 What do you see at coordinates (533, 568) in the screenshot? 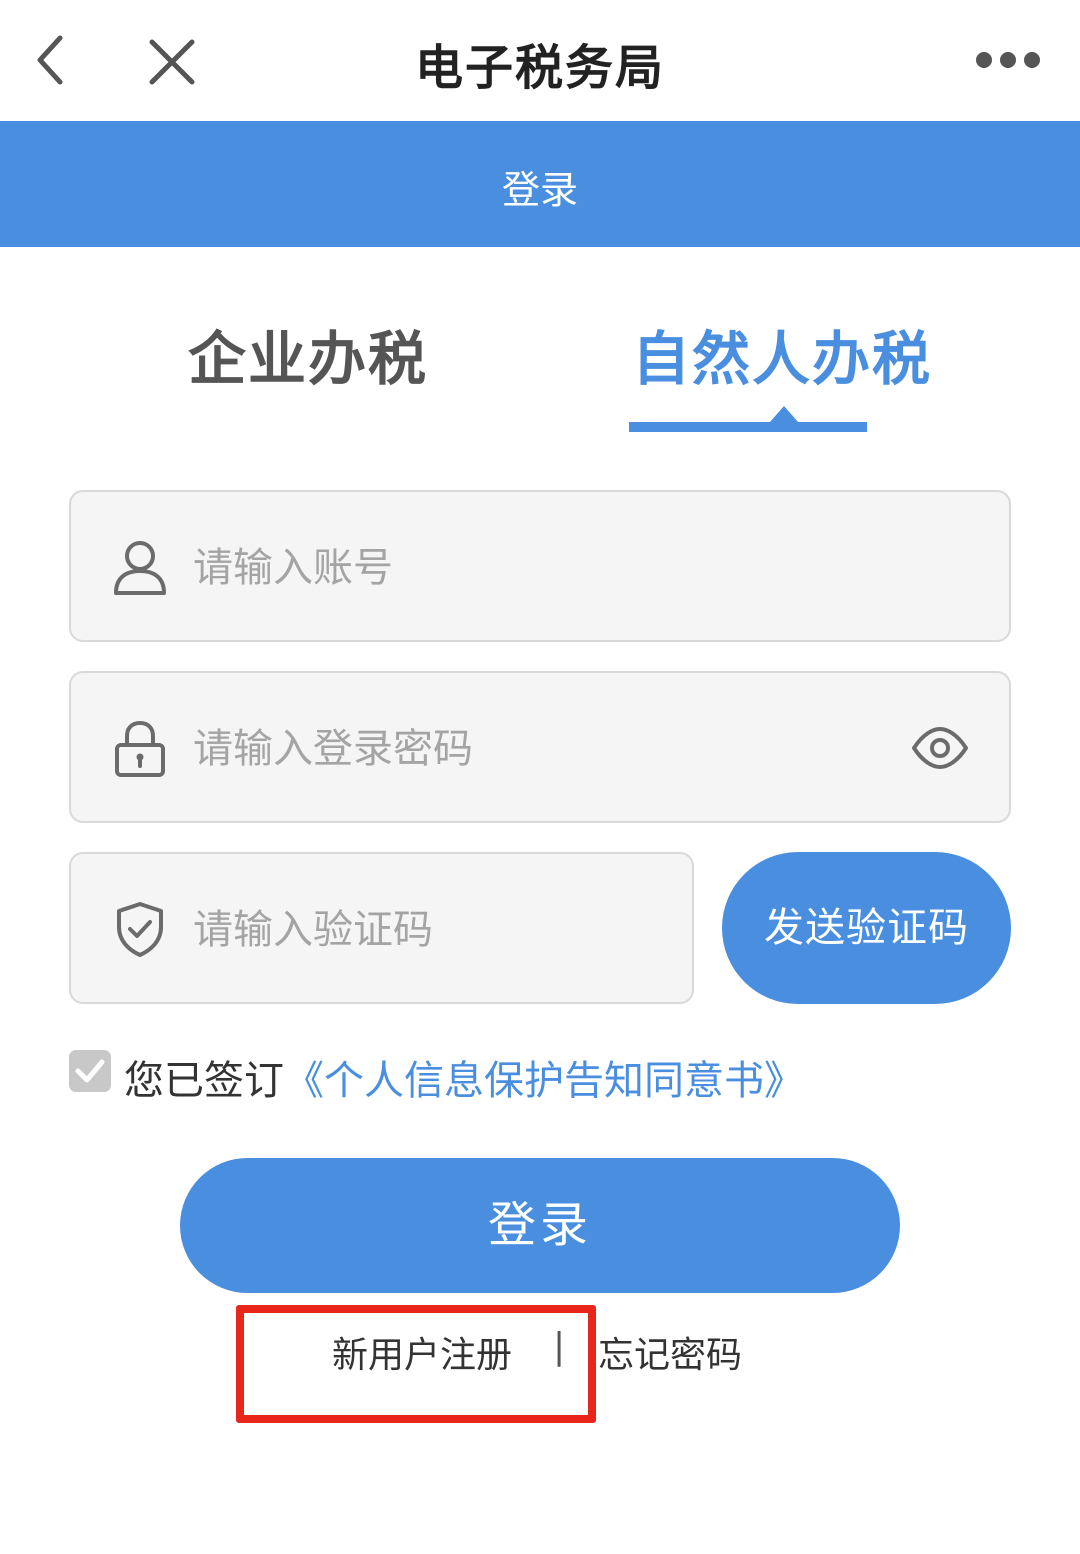
I see `account-input` at bounding box center [533, 568].